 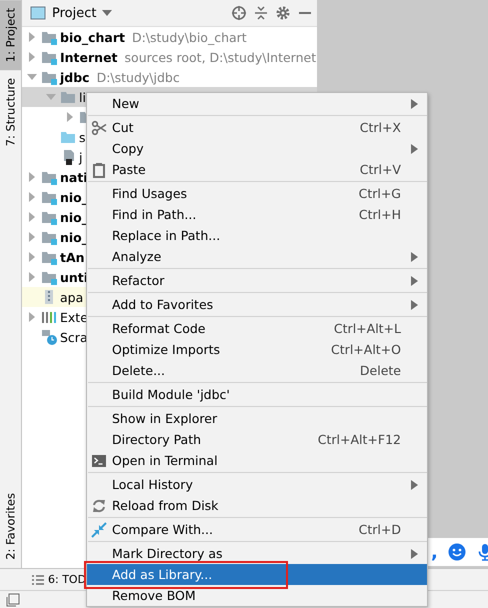 What do you see at coordinates (380, 127) in the screenshot?
I see `shortcut-label: Ctrl+X` at bounding box center [380, 127].